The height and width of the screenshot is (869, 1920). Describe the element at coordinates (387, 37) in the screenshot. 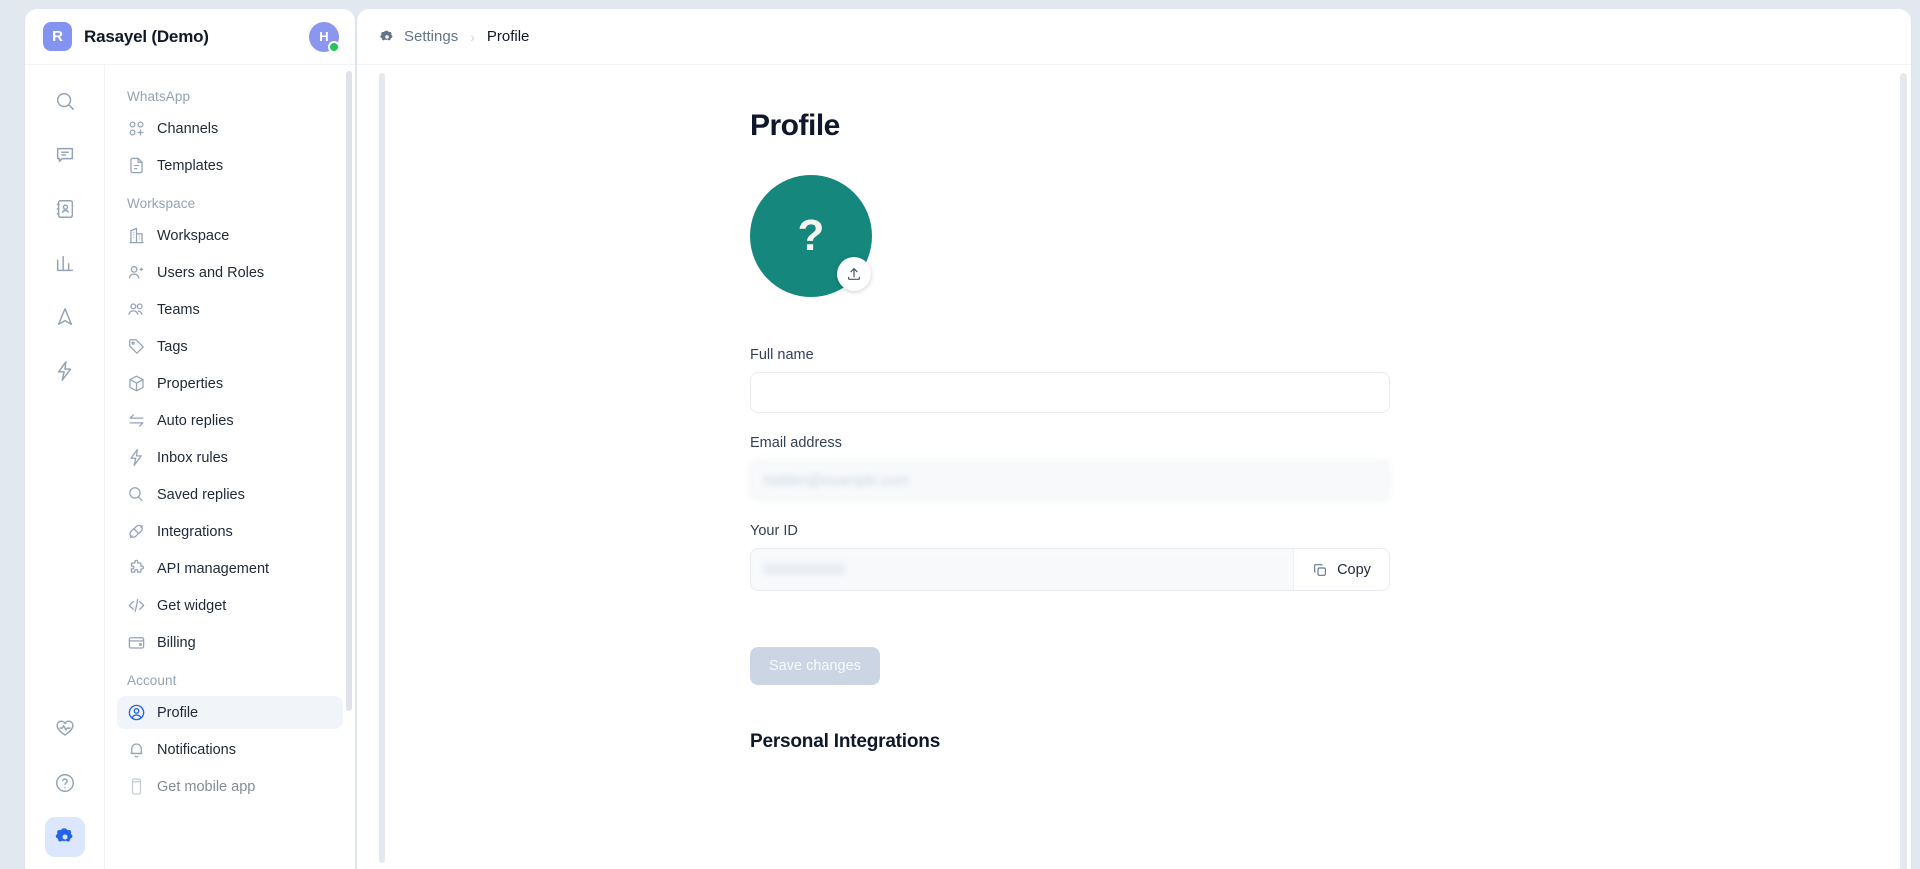

I see `gear-icon` at that location.